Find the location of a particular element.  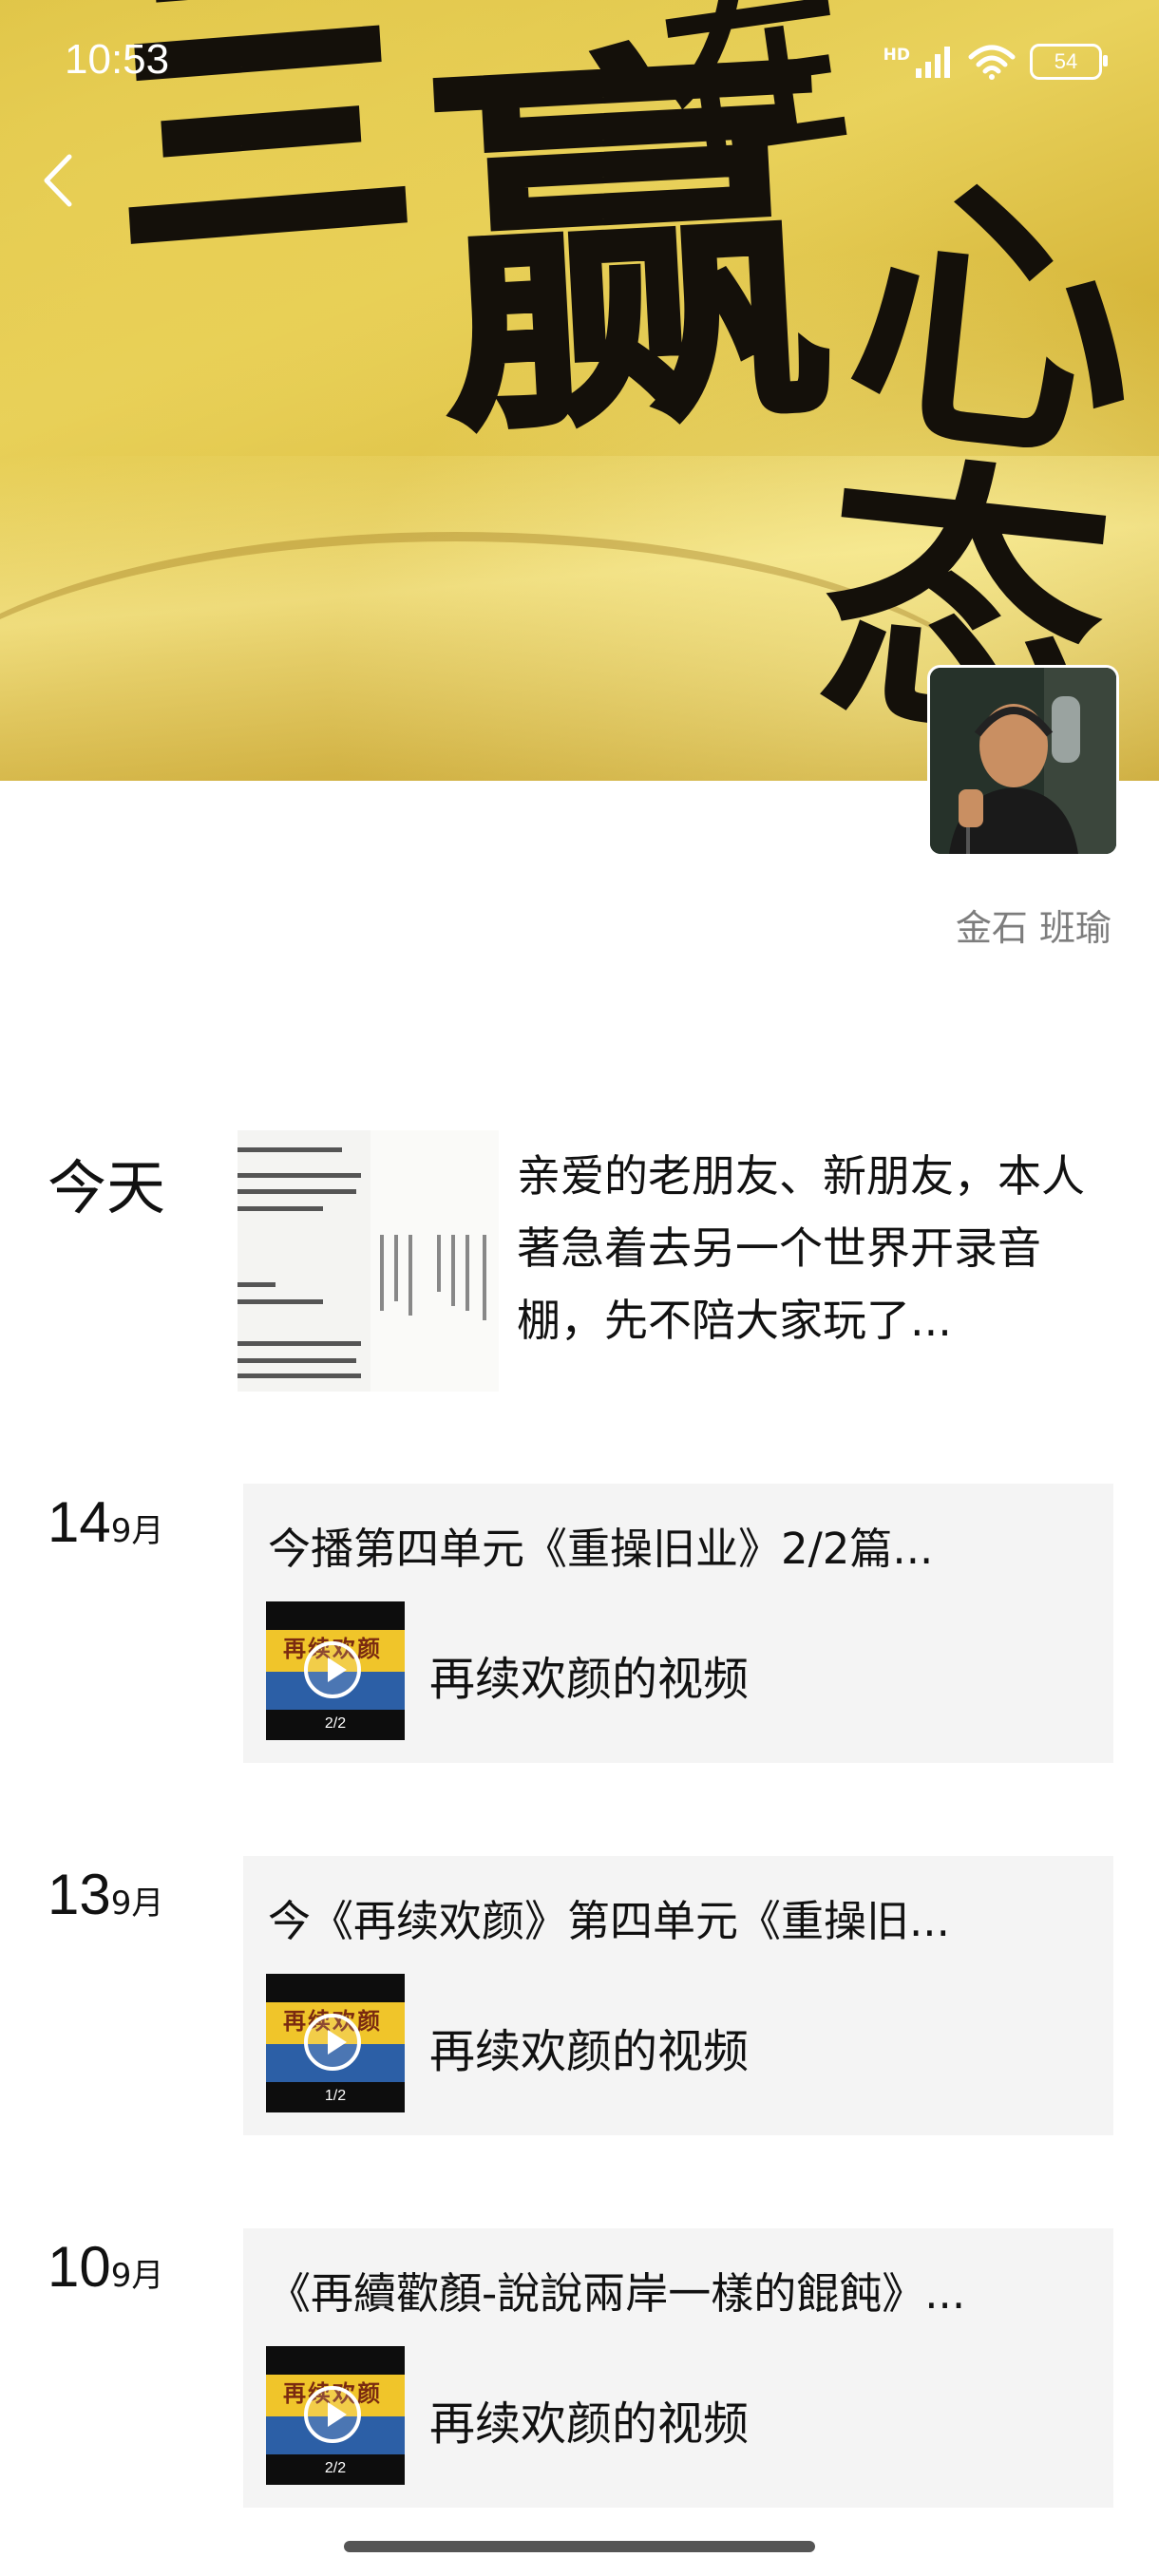

post-image-document is located at coordinates (368, 1261).